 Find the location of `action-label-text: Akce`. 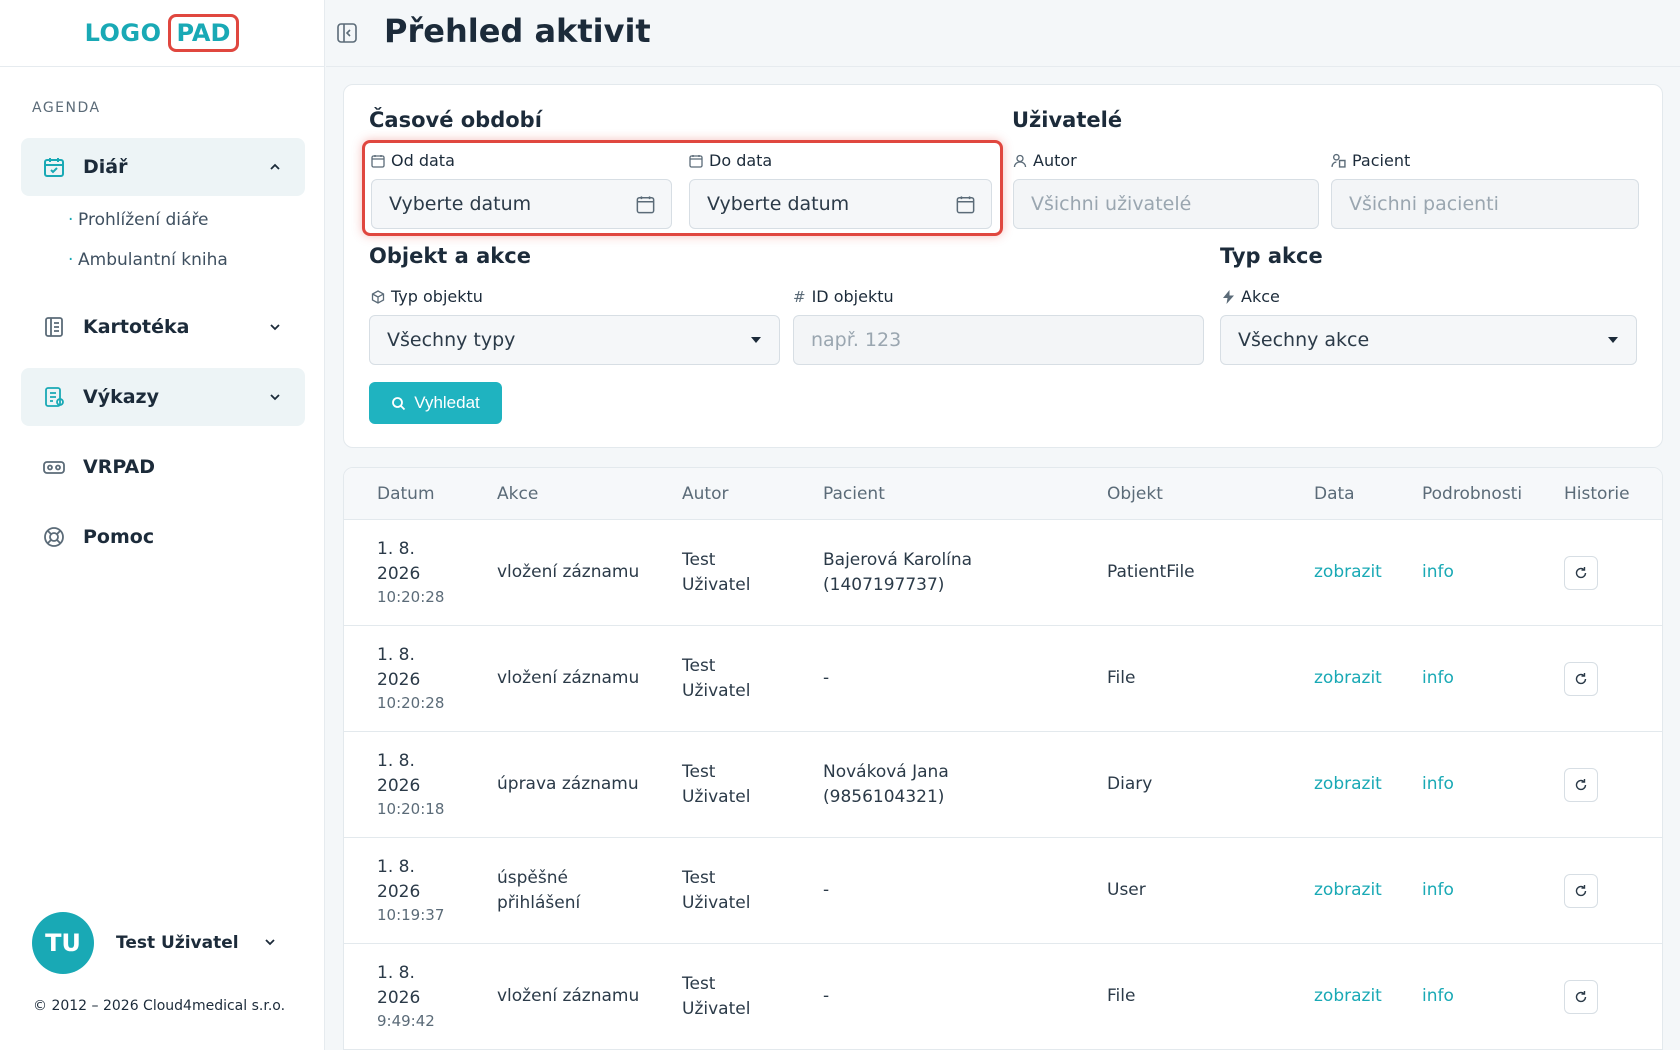

action-label-text: Akce is located at coordinates (1260, 296).